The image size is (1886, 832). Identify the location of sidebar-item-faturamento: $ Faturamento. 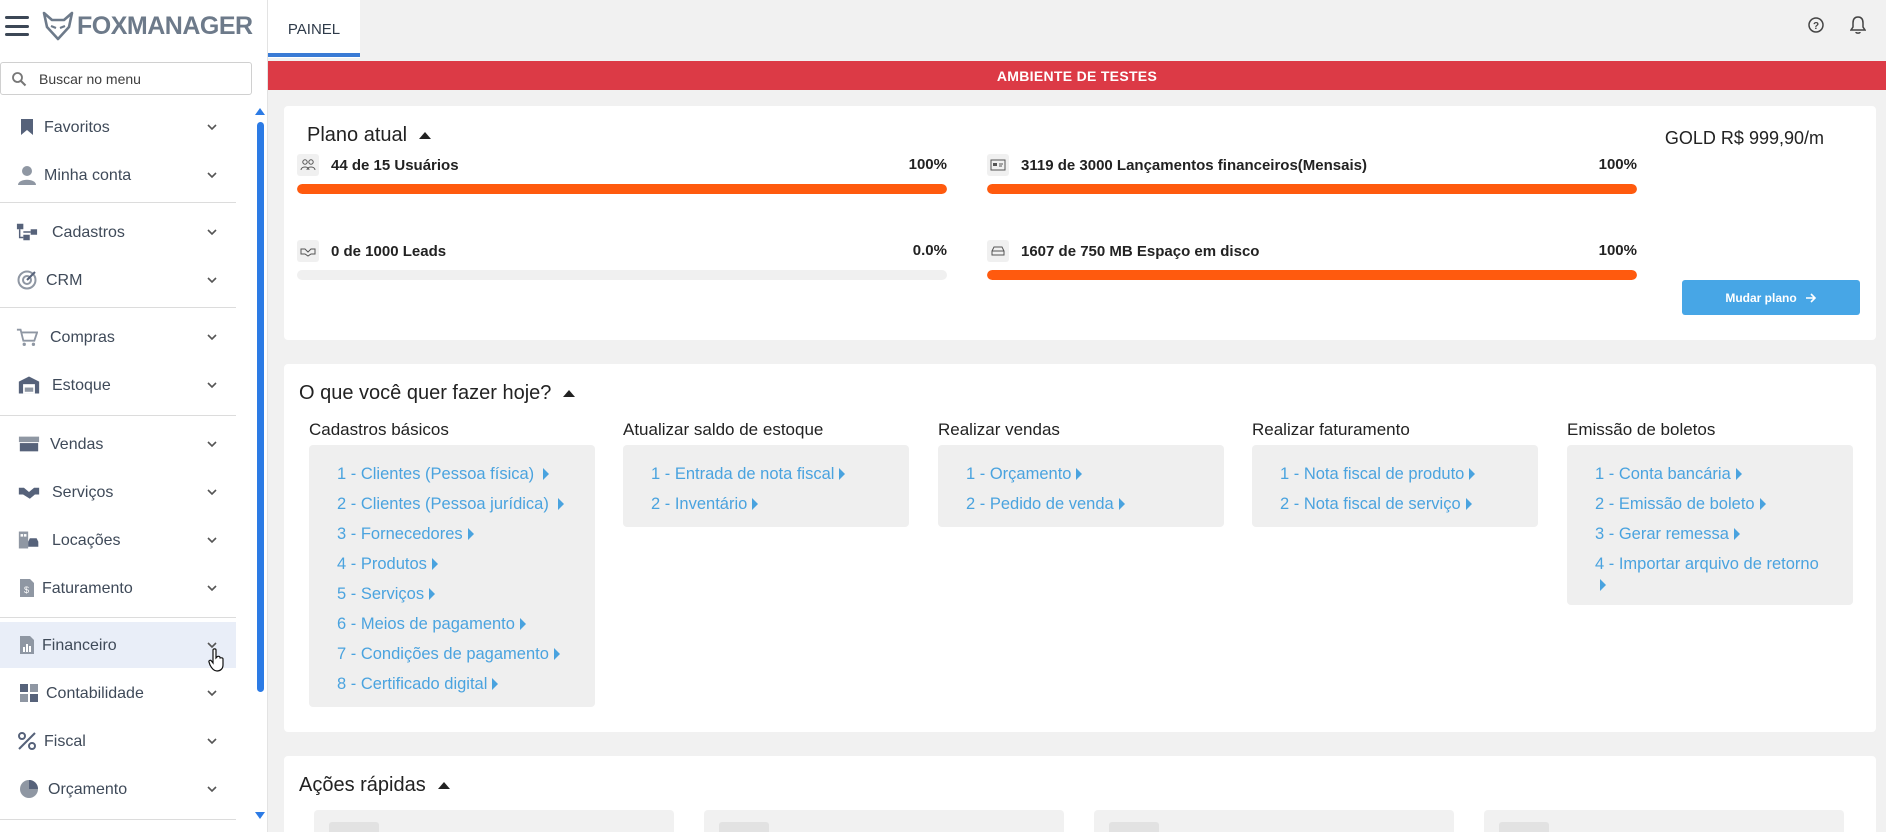
(118, 588).